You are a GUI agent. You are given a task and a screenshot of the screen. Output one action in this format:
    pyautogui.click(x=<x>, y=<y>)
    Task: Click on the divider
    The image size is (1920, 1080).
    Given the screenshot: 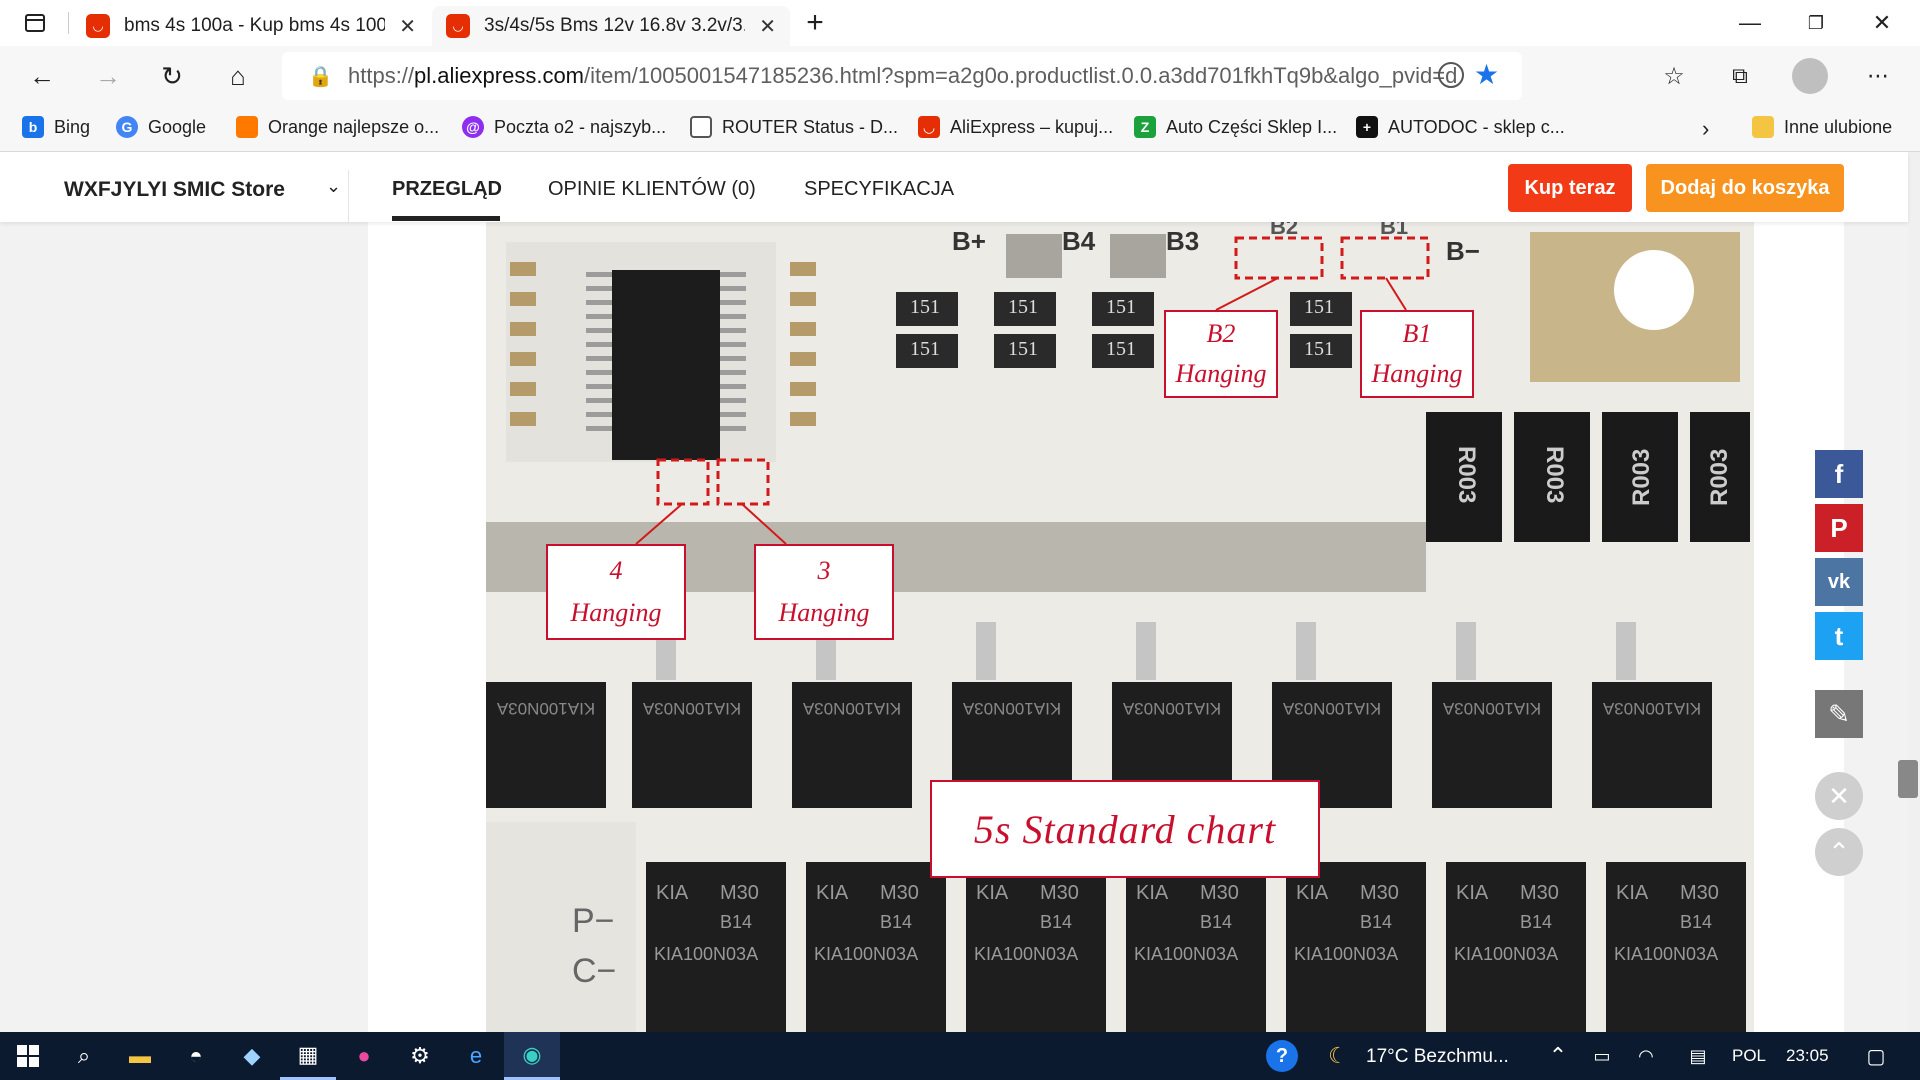 What is the action you would take?
    pyautogui.click(x=348, y=196)
    